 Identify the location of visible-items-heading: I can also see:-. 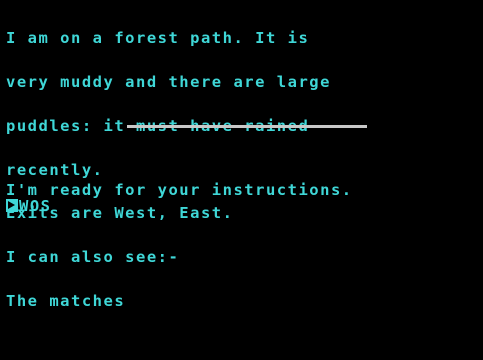
(93, 257).